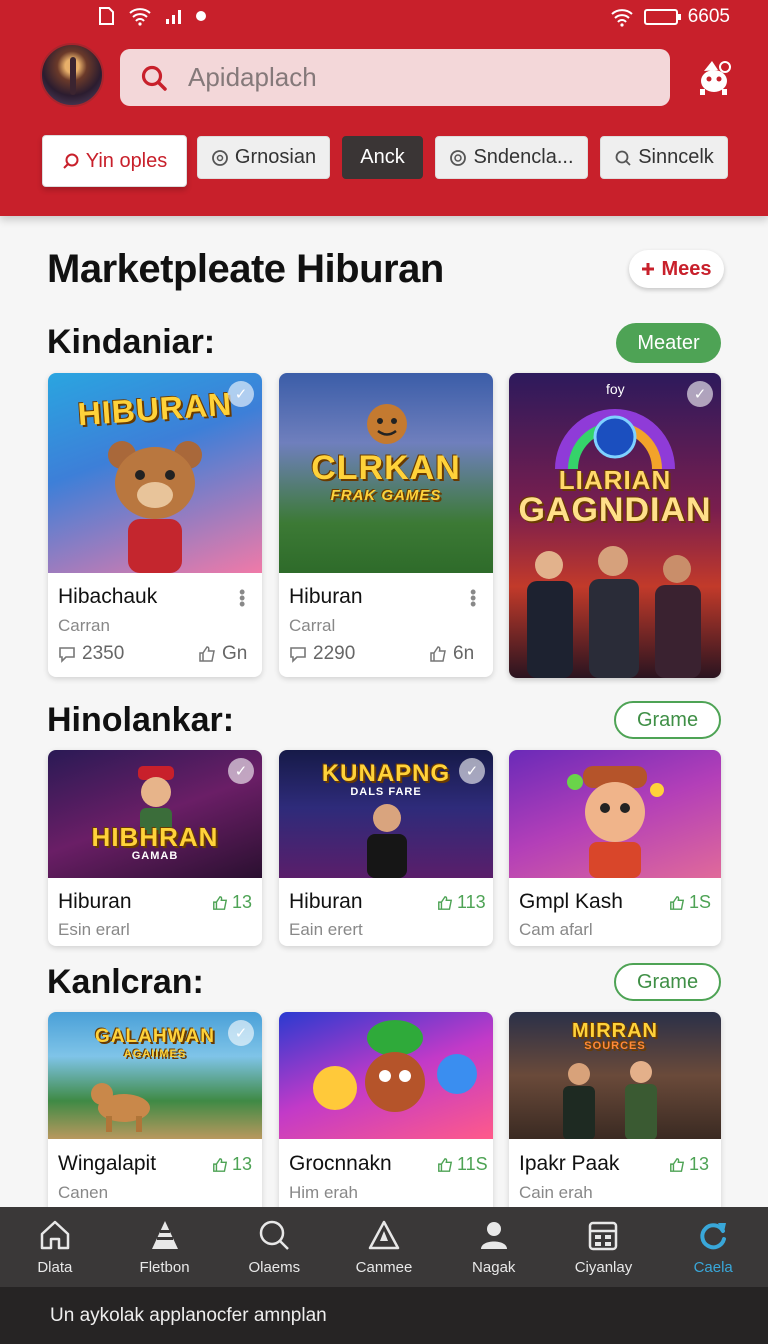  I want to click on poster-subtitle: GAGNDIAN, so click(615, 510).